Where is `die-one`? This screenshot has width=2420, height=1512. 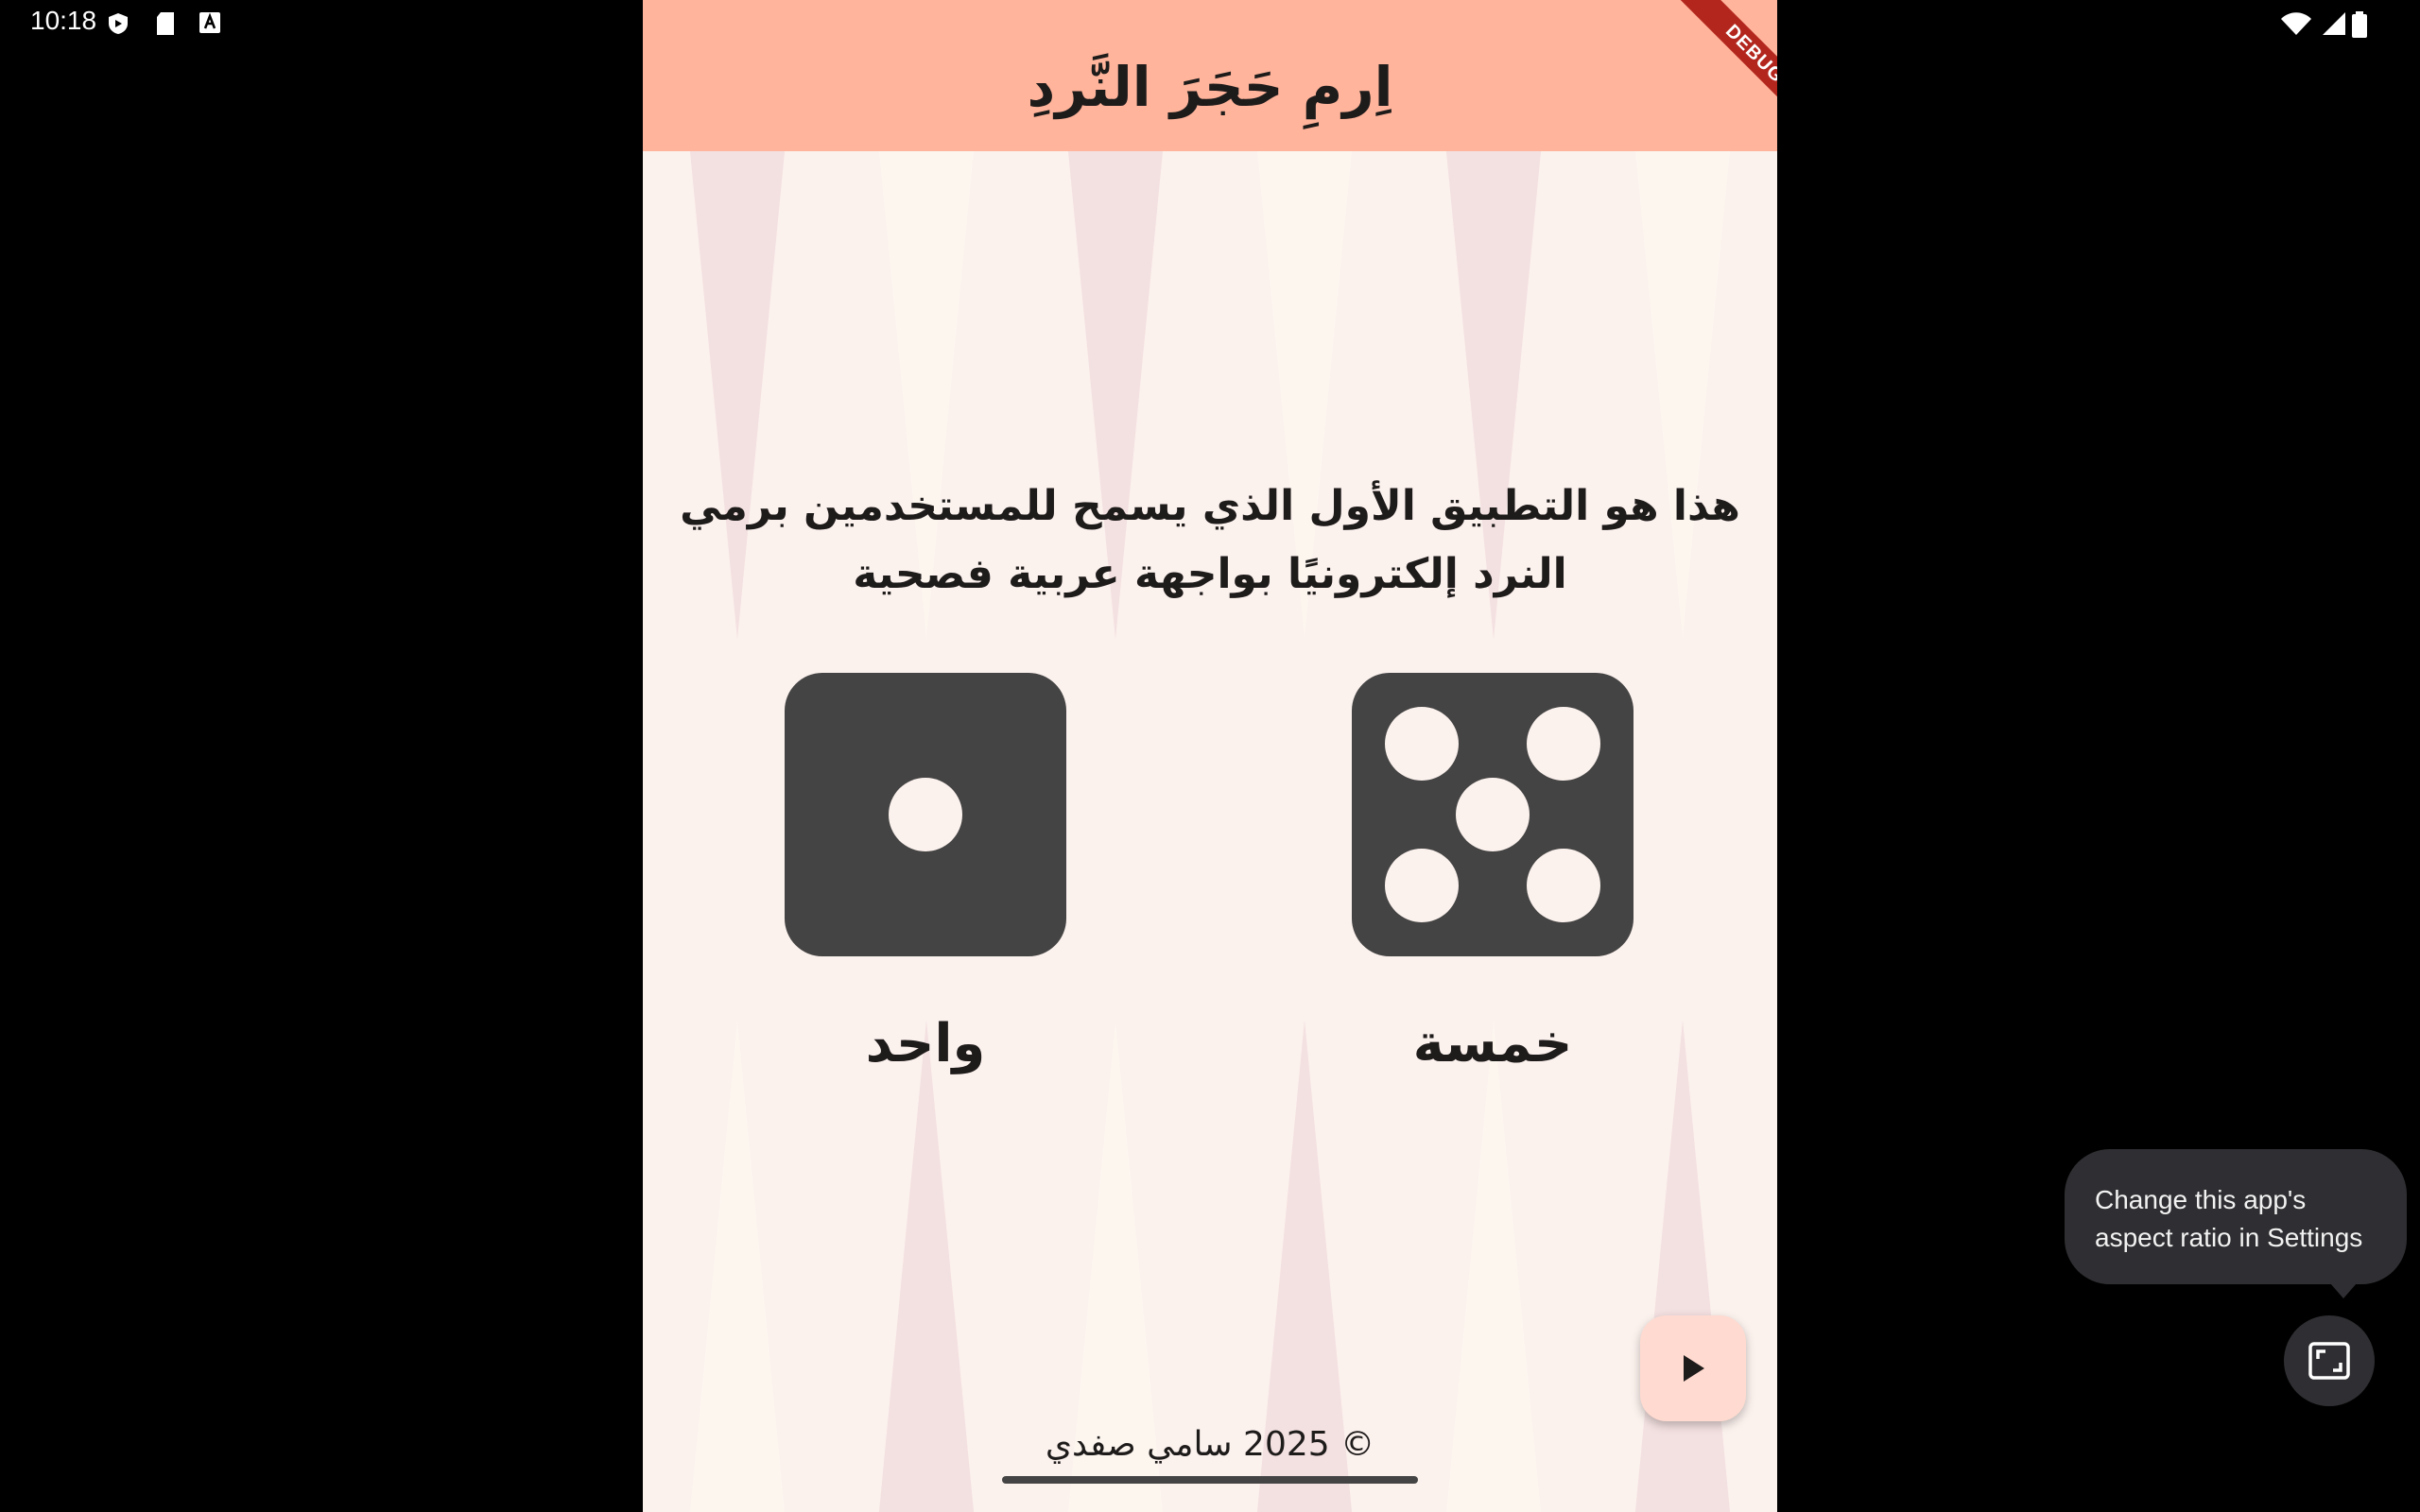 die-one is located at coordinates (925, 814).